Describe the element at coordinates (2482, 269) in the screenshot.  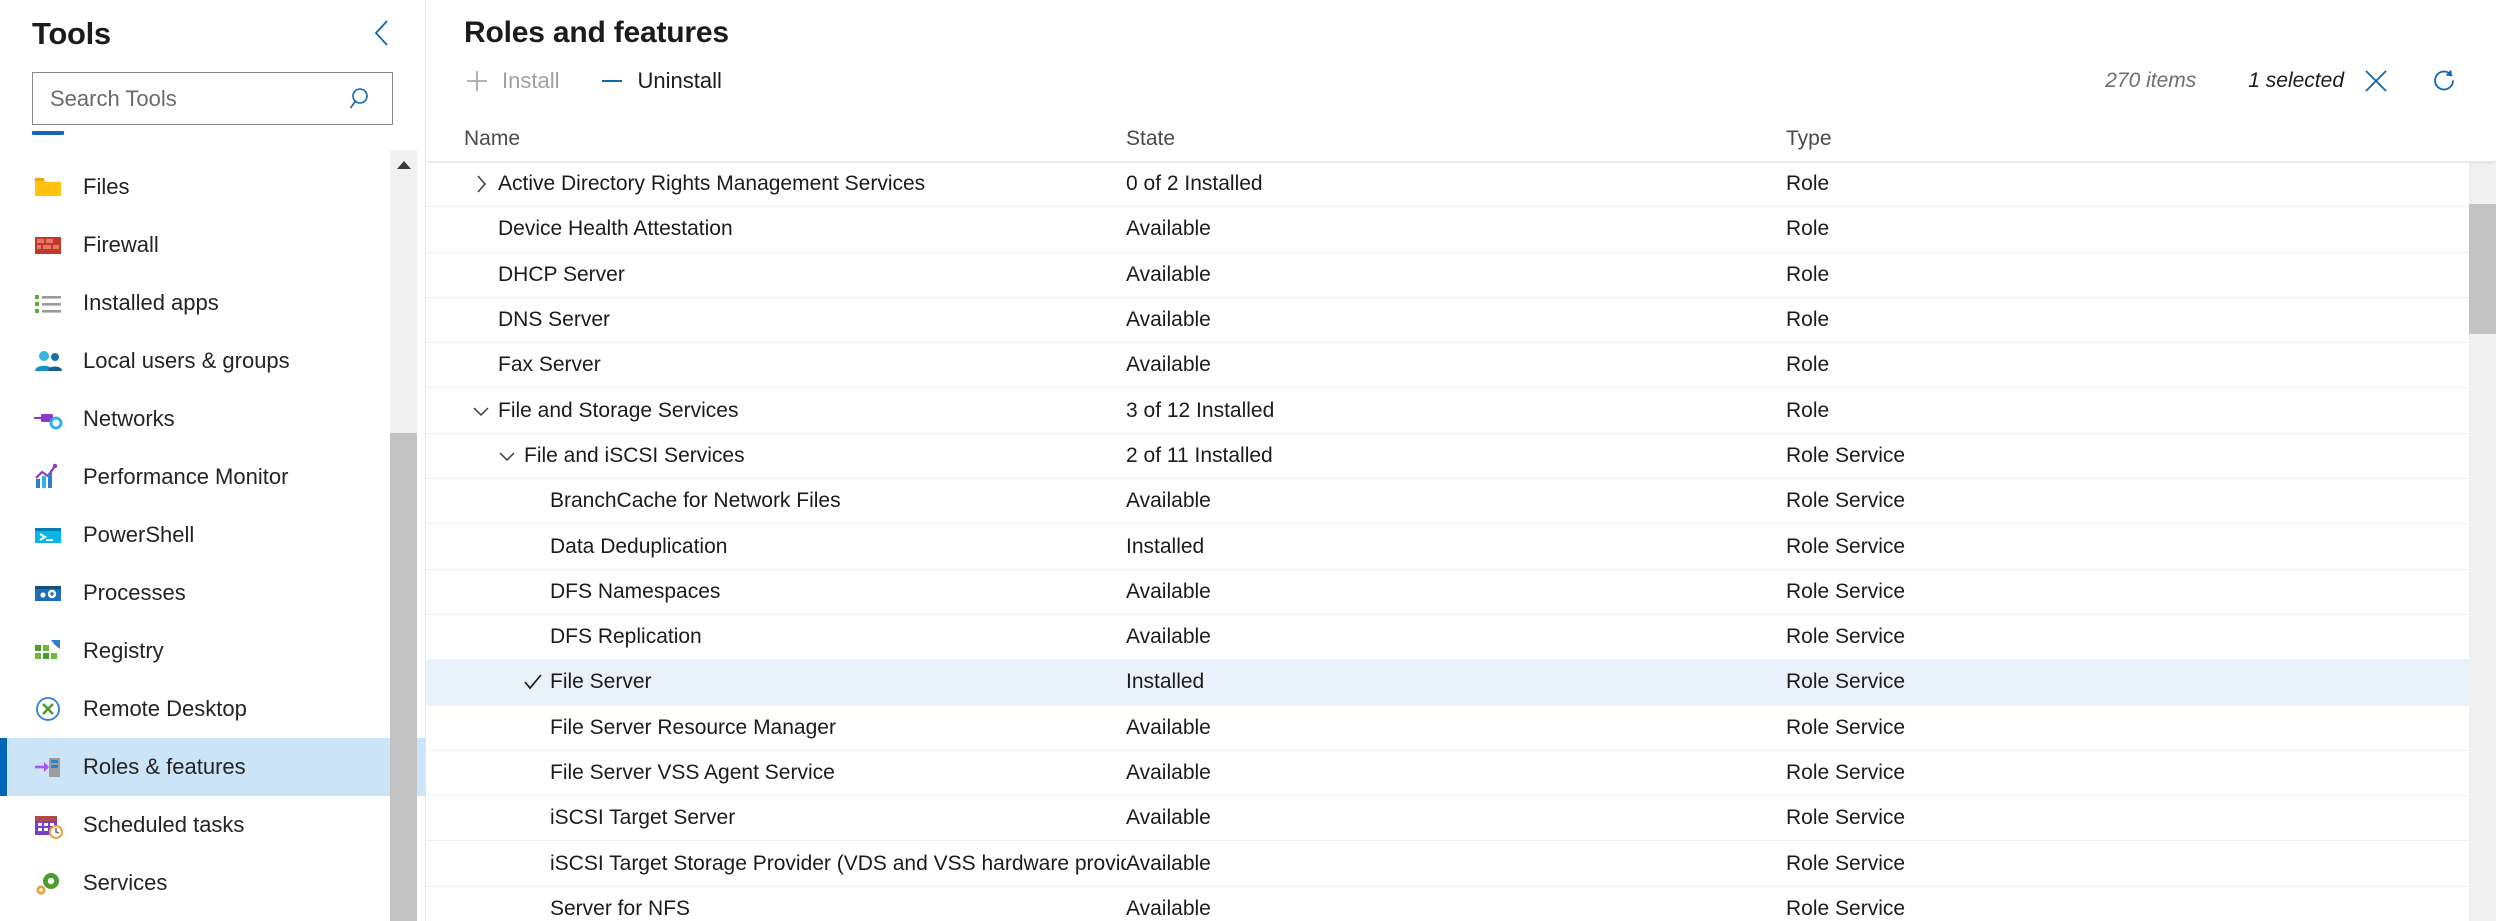
I see `grid-scrollbar-thumb` at that location.